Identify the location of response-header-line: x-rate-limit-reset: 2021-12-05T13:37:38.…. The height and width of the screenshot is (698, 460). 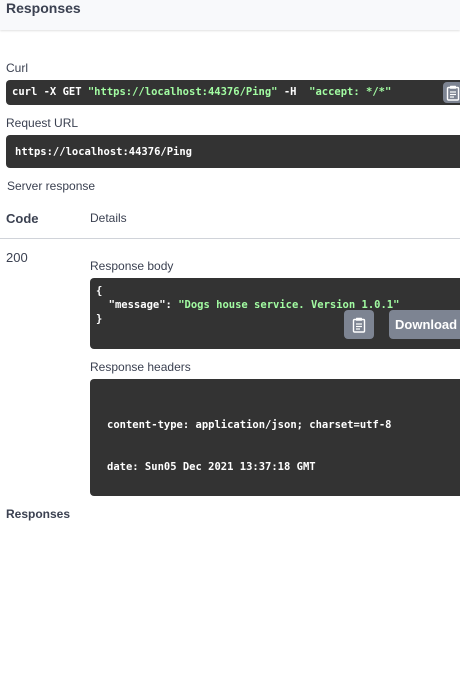
(259, 677).